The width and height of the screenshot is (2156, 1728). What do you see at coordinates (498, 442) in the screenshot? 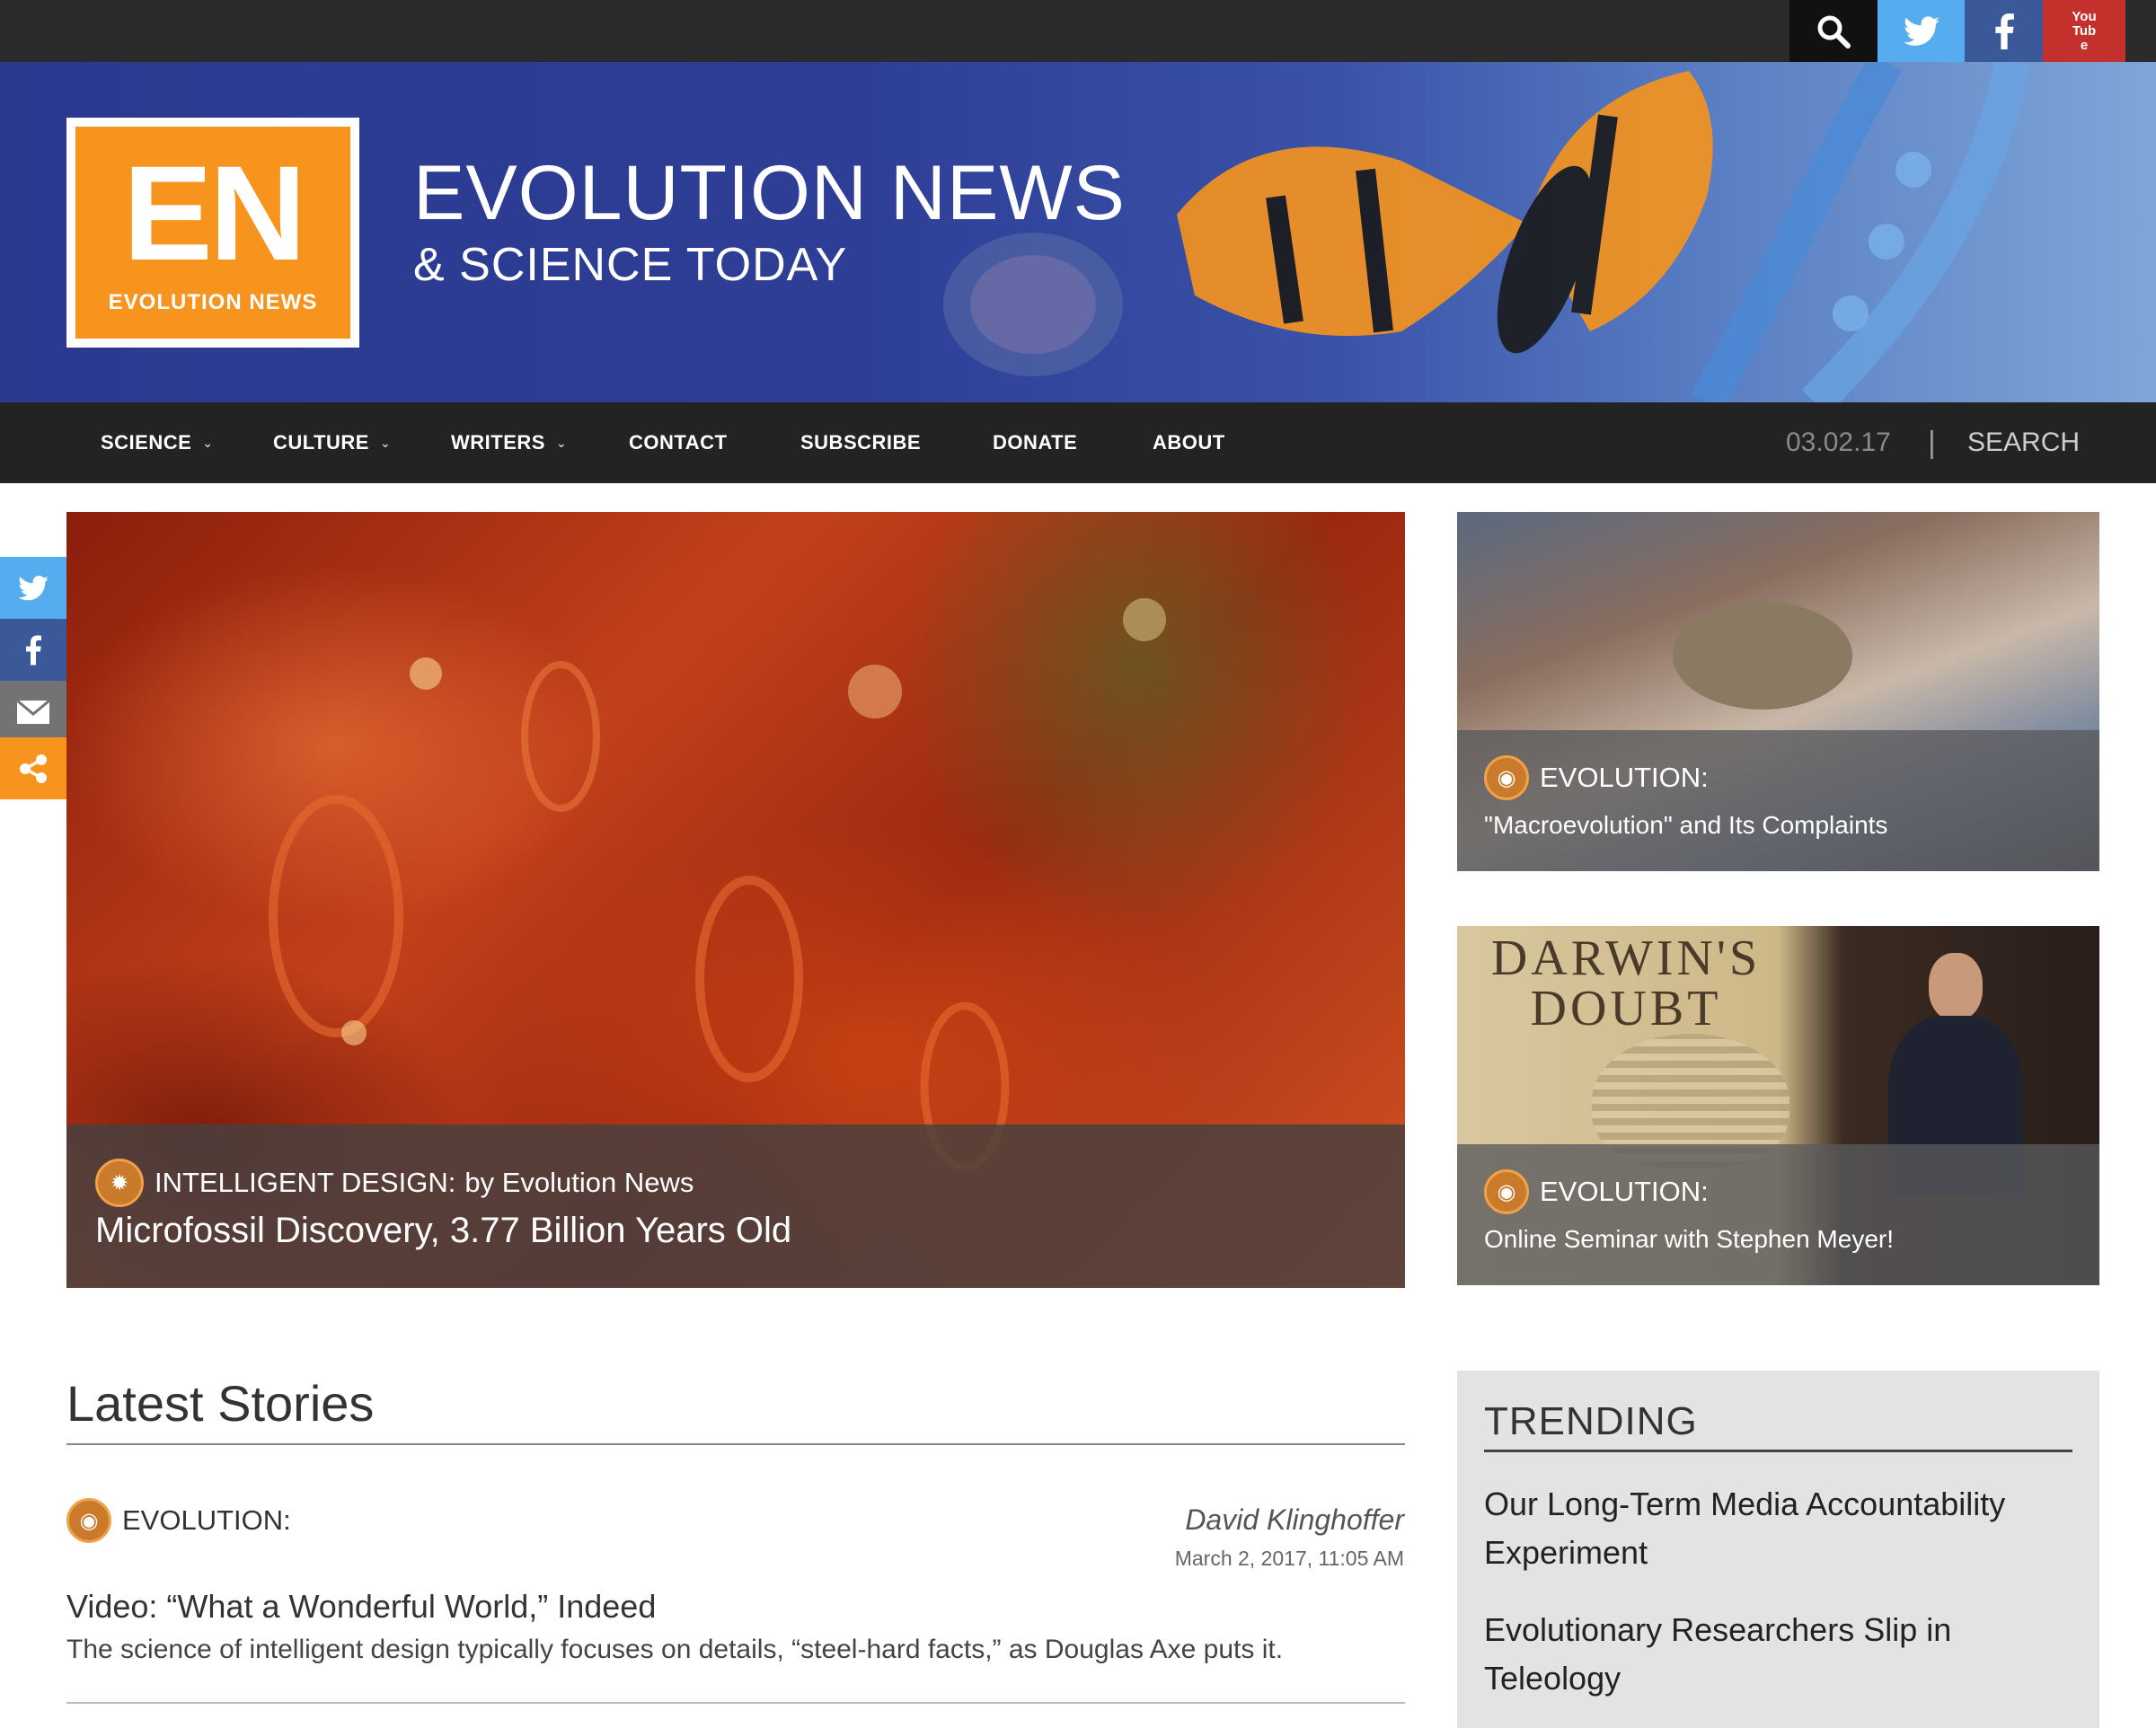
I see `nav-label: WRITERS` at bounding box center [498, 442].